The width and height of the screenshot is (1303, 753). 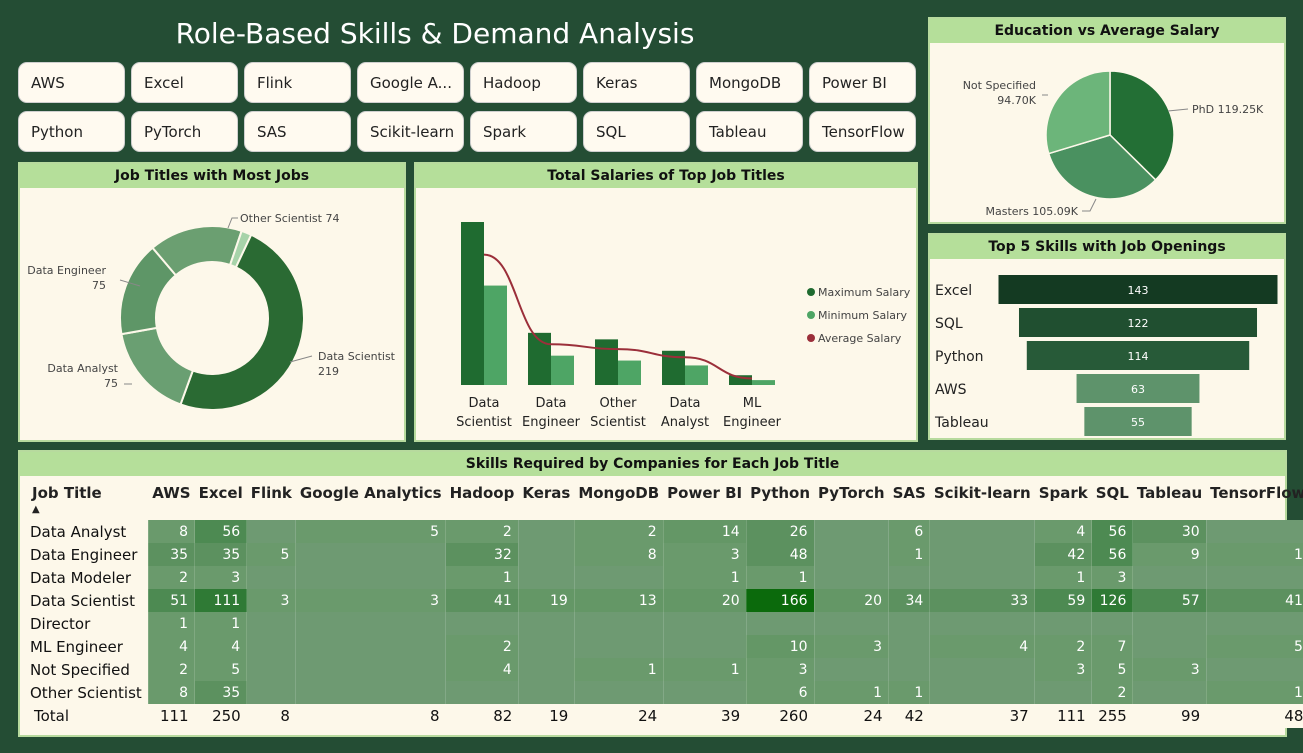 What do you see at coordinates (862, 82) in the screenshot?
I see `skill-filter-power-bi: Power BI` at bounding box center [862, 82].